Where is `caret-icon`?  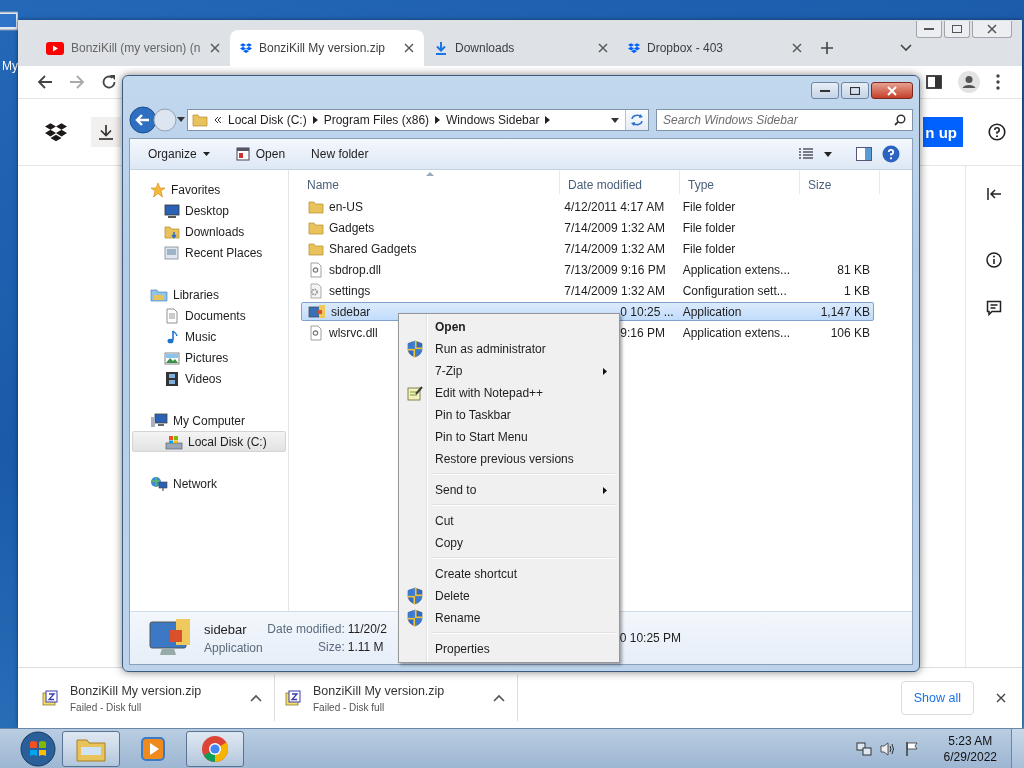
caret-icon is located at coordinates (828, 154).